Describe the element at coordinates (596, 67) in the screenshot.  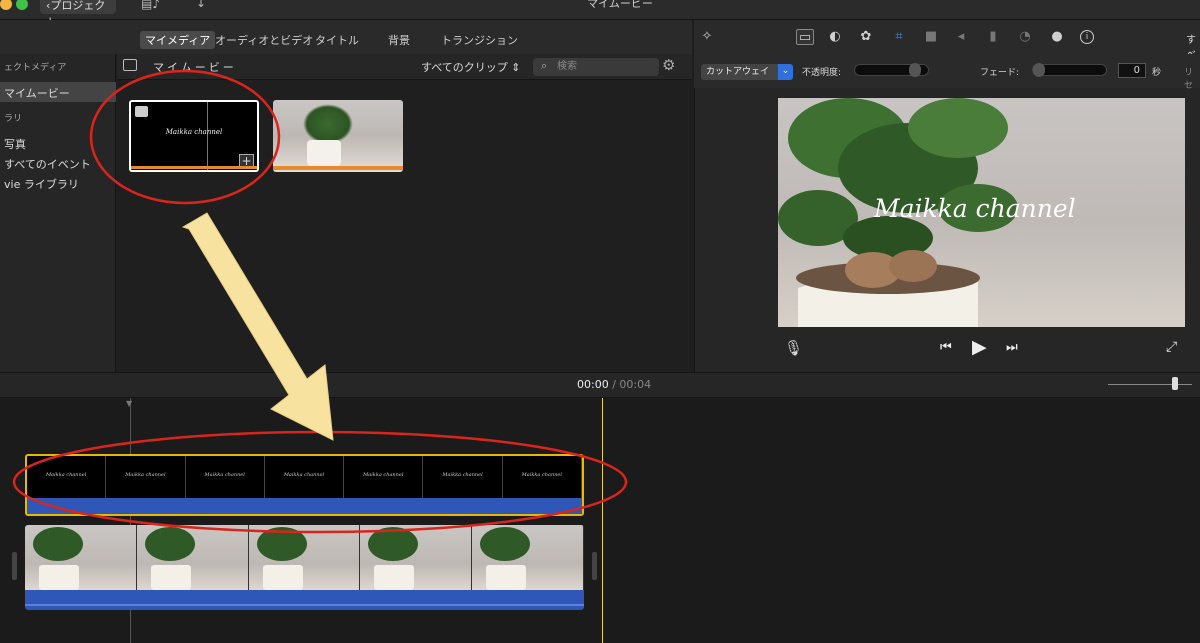
I see `search-input: 検索` at that location.